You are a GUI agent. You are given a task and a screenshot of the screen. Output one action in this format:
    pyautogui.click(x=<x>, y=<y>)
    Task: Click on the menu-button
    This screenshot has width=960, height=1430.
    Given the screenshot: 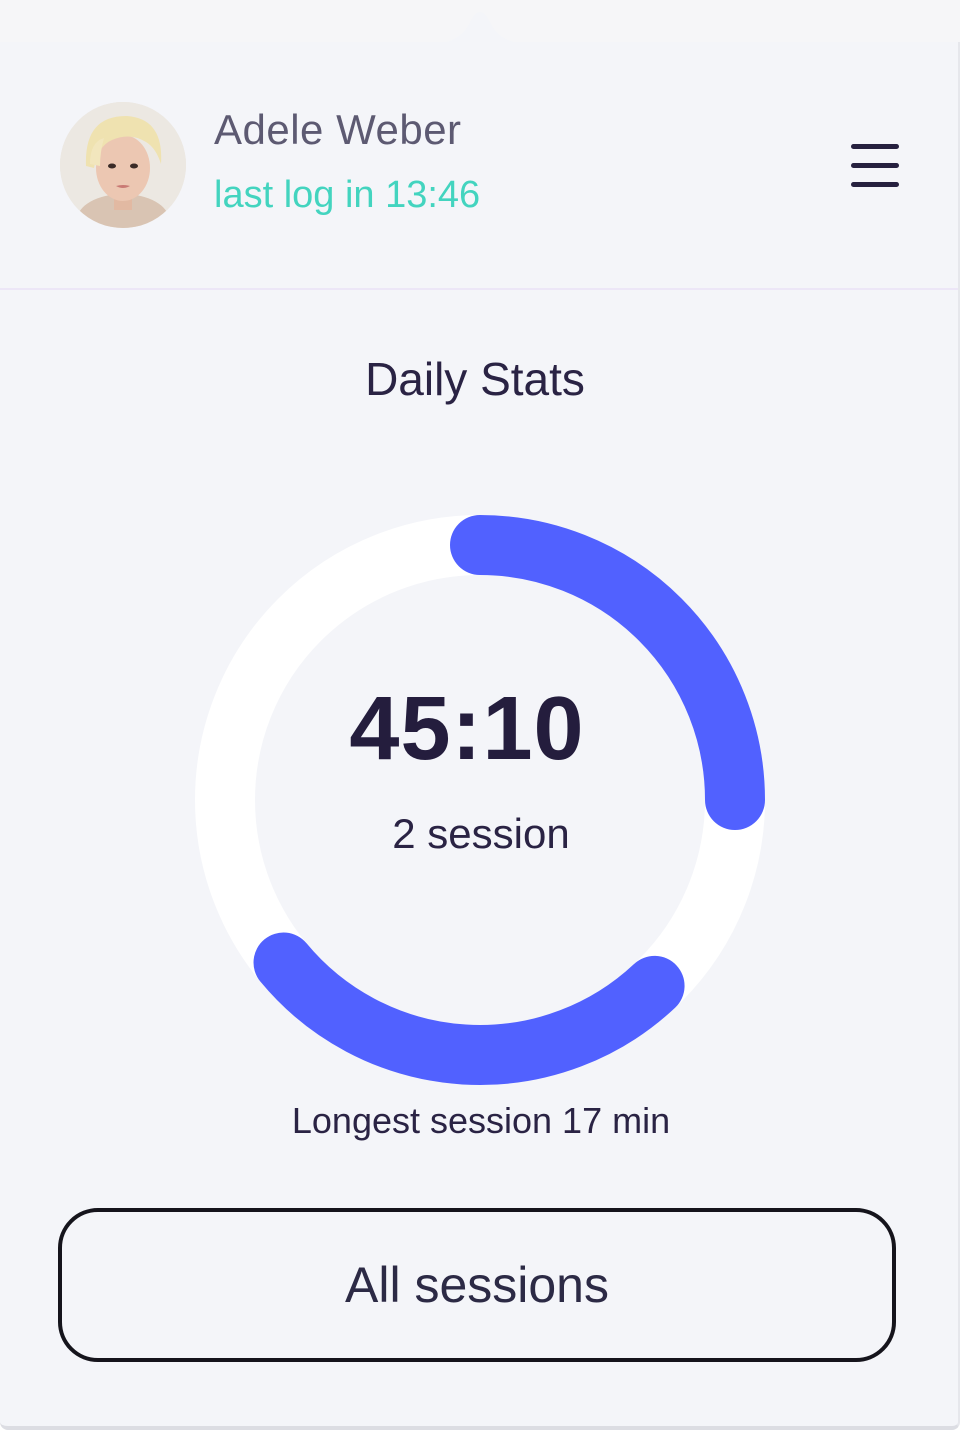 What is the action you would take?
    pyautogui.click(x=875, y=166)
    